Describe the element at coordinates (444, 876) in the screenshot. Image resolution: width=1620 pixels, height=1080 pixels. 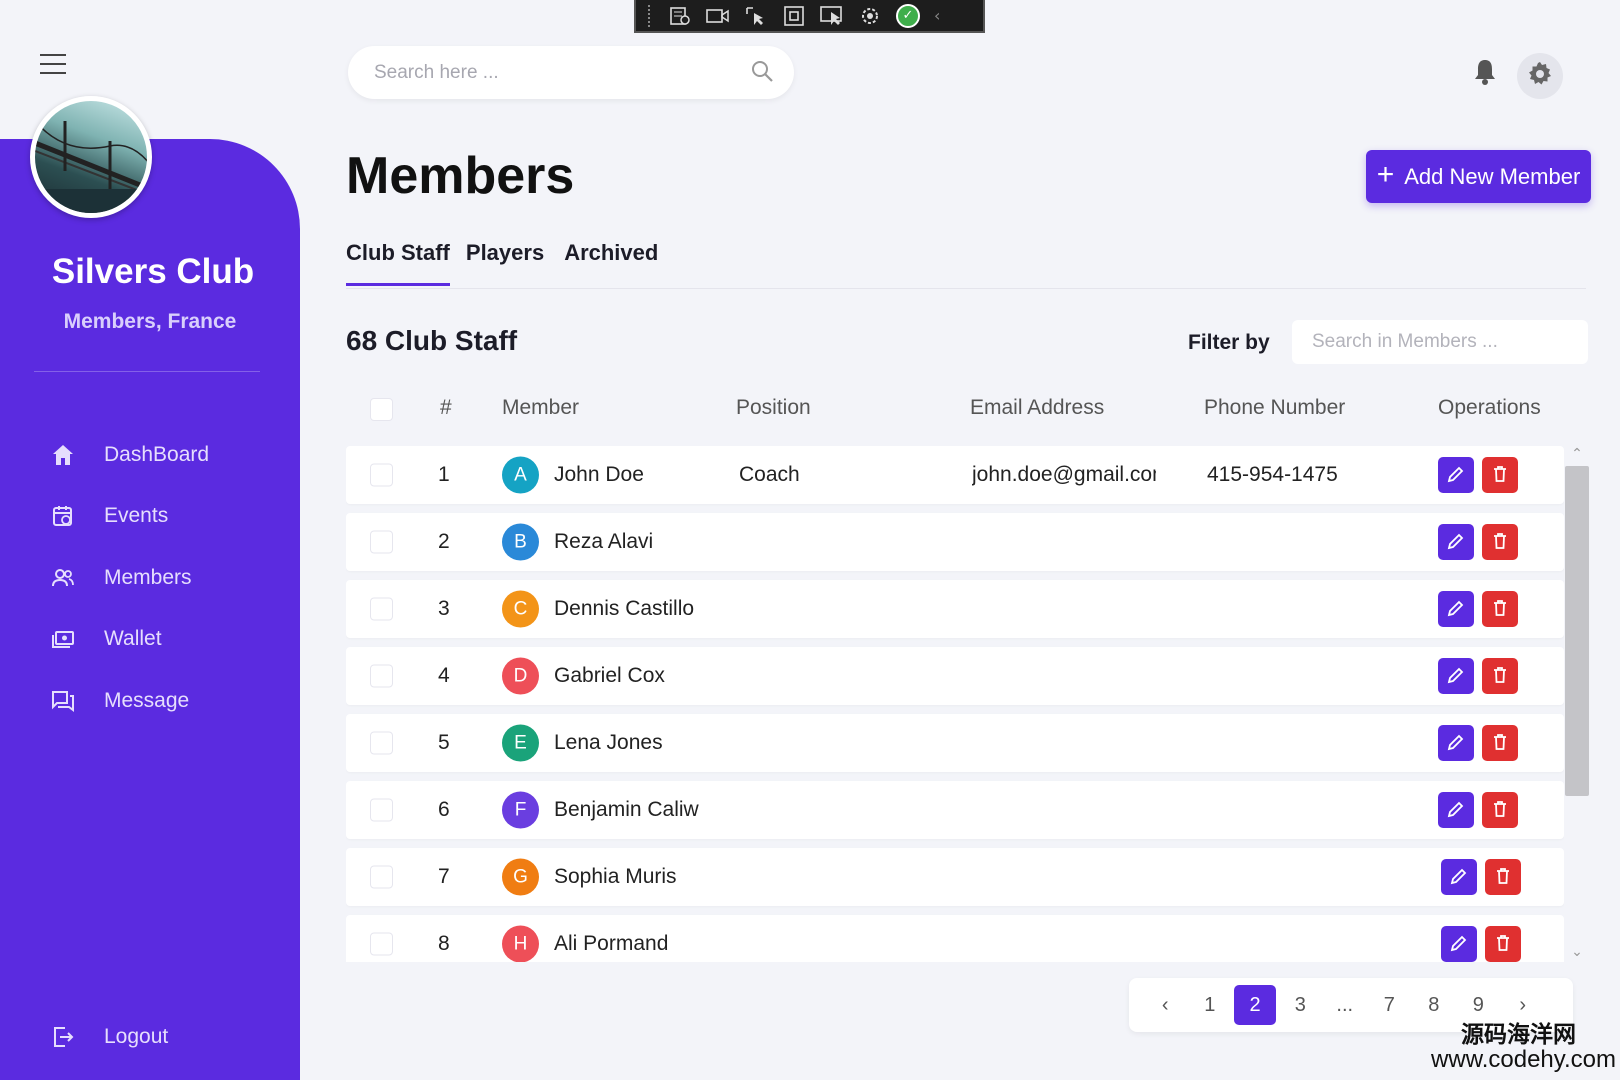
I see `row-number: 7` at that location.